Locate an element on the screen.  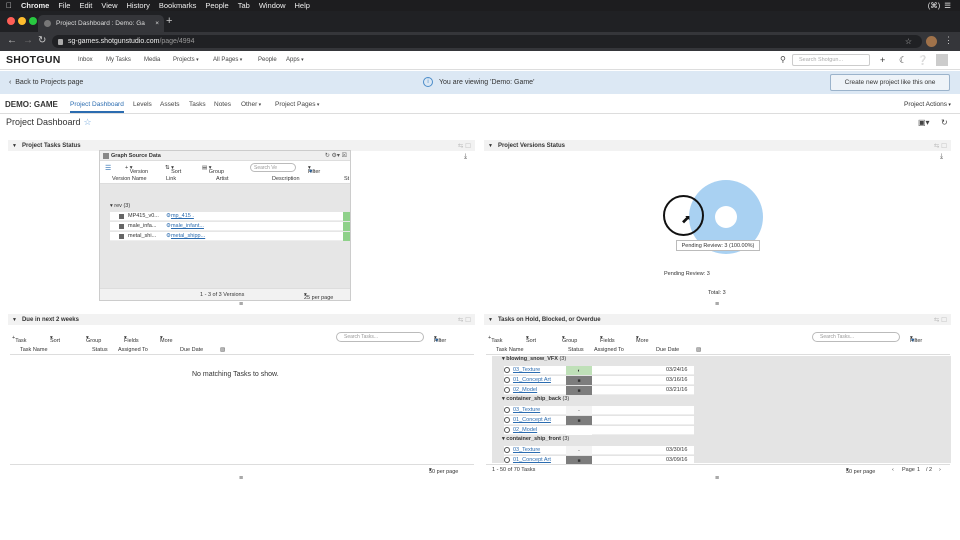
list-icon: ☰ is located at coordinates (947, 5).